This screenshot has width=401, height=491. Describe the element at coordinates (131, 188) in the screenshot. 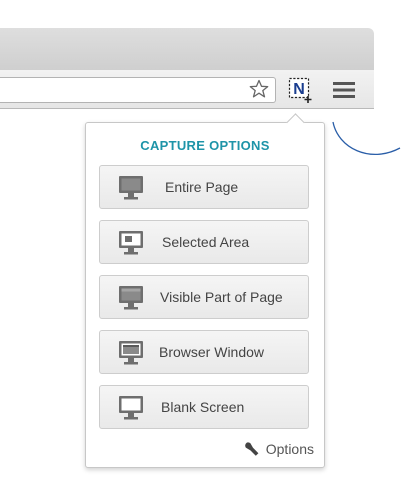

I see `monitor-entire-page-icon` at that location.